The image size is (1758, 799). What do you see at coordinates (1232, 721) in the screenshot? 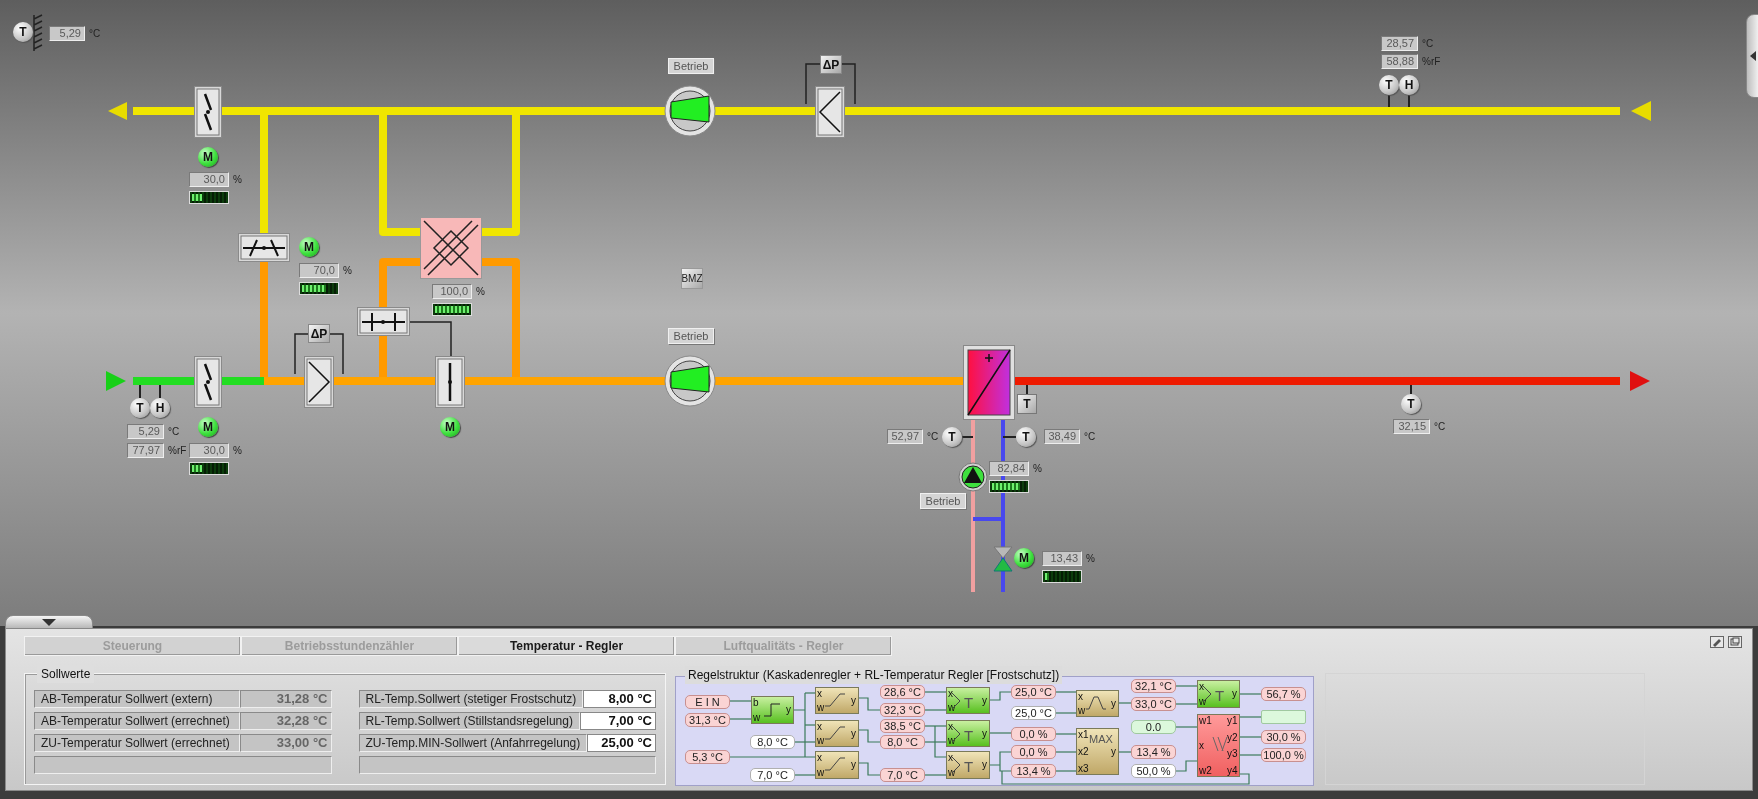
I see `port-label: y1` at bounding box center [1232, 721].